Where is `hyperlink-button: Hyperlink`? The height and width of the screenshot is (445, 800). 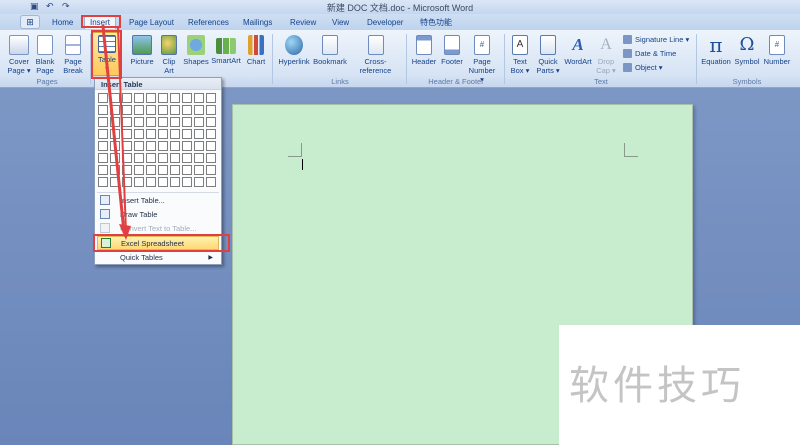
hyperlink-button: Hyperlink is located at coordinates (294, 50).